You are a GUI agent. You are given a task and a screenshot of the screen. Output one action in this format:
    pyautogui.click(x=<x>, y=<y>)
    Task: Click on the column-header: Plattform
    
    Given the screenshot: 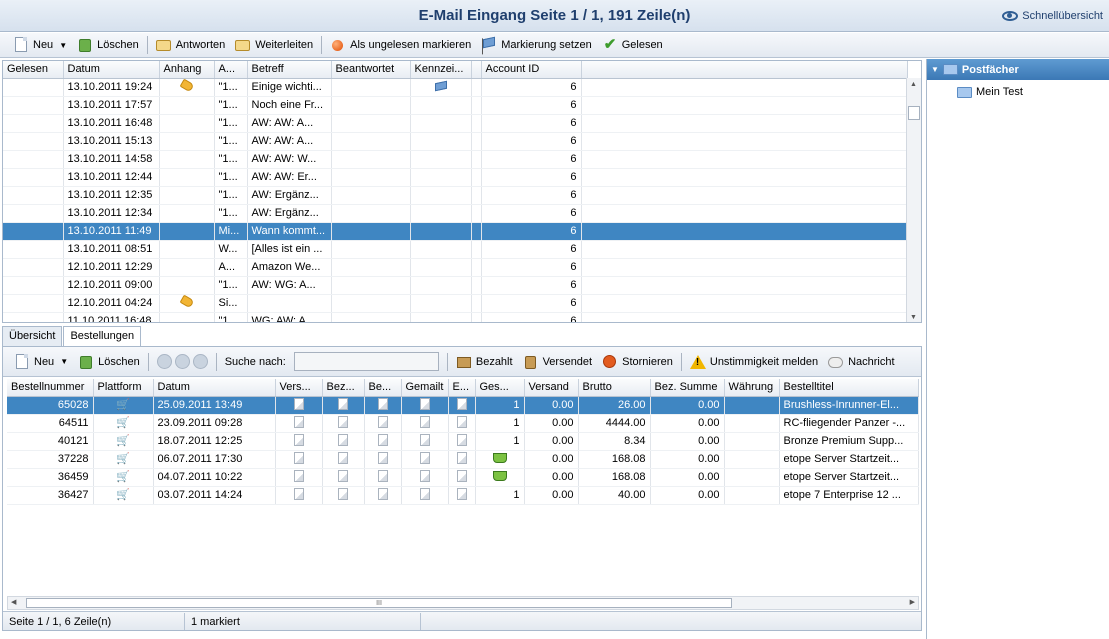 What is the action you would take?
    pyautogui.click(x=123, y=388)
    